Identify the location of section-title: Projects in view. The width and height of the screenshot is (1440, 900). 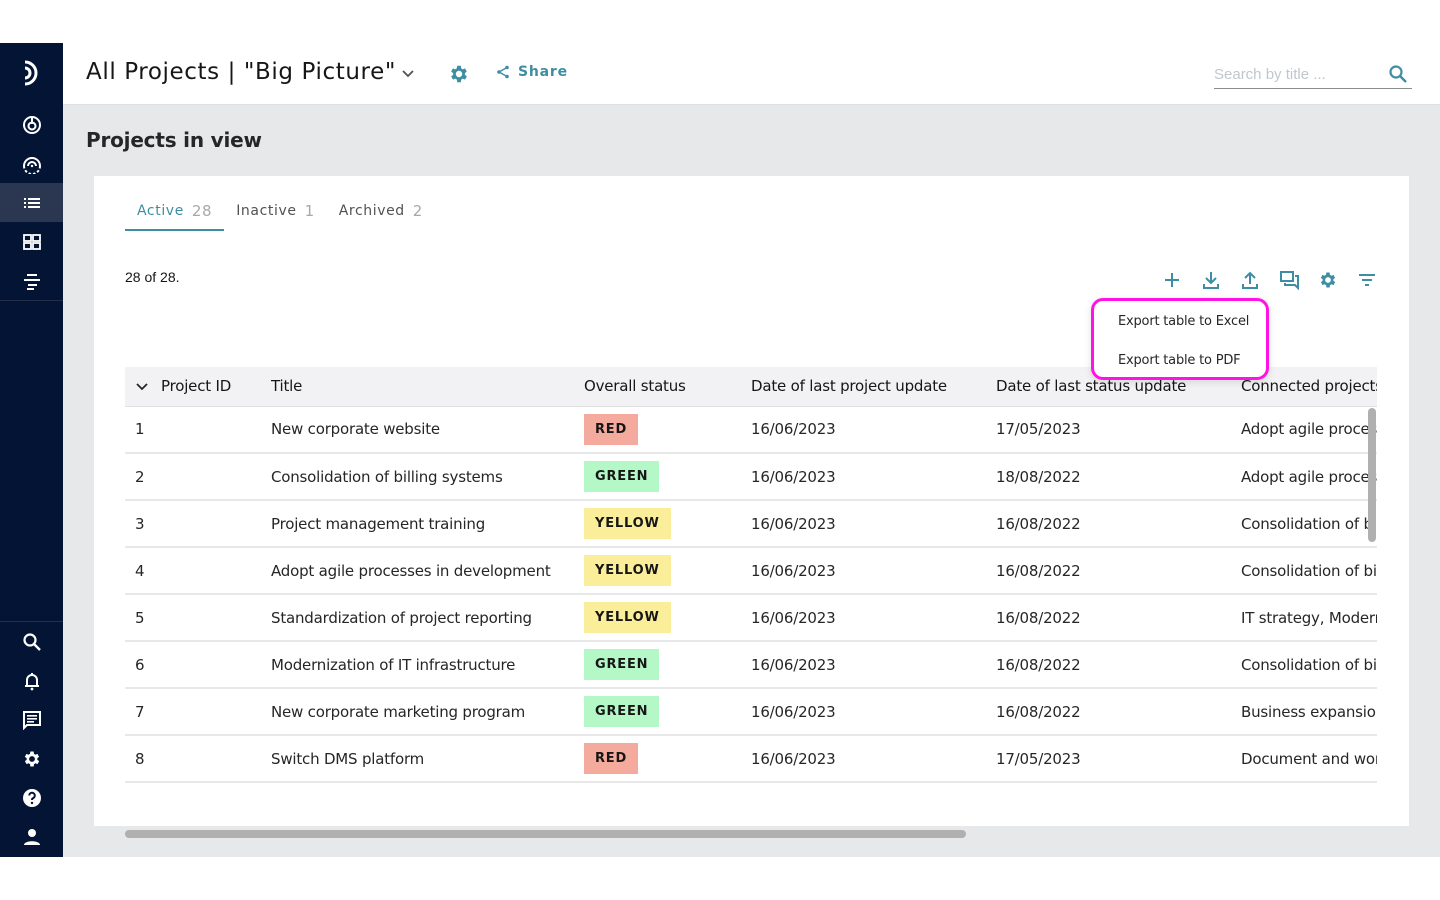
(174, 140).